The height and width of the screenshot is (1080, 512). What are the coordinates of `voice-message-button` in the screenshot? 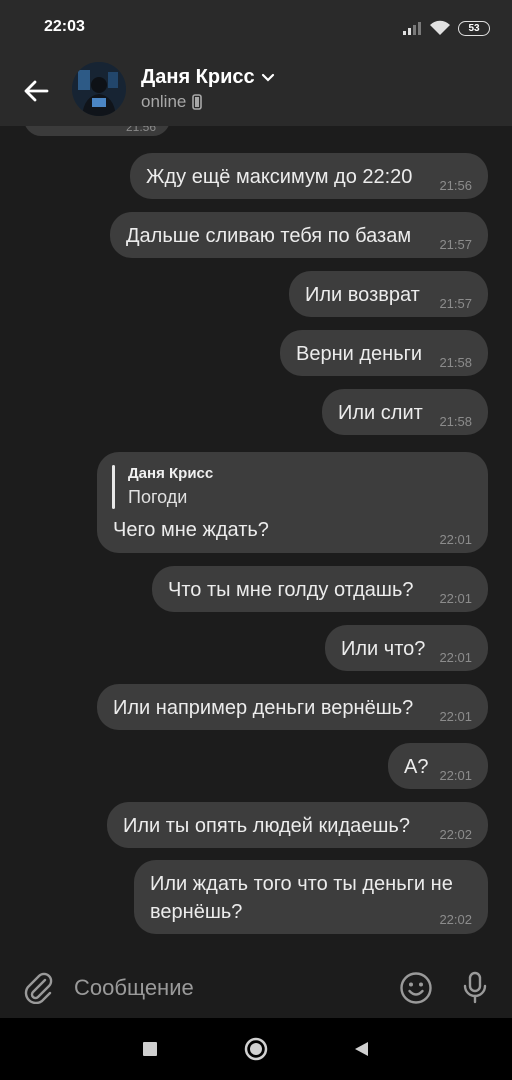 It's located at (475, 988).